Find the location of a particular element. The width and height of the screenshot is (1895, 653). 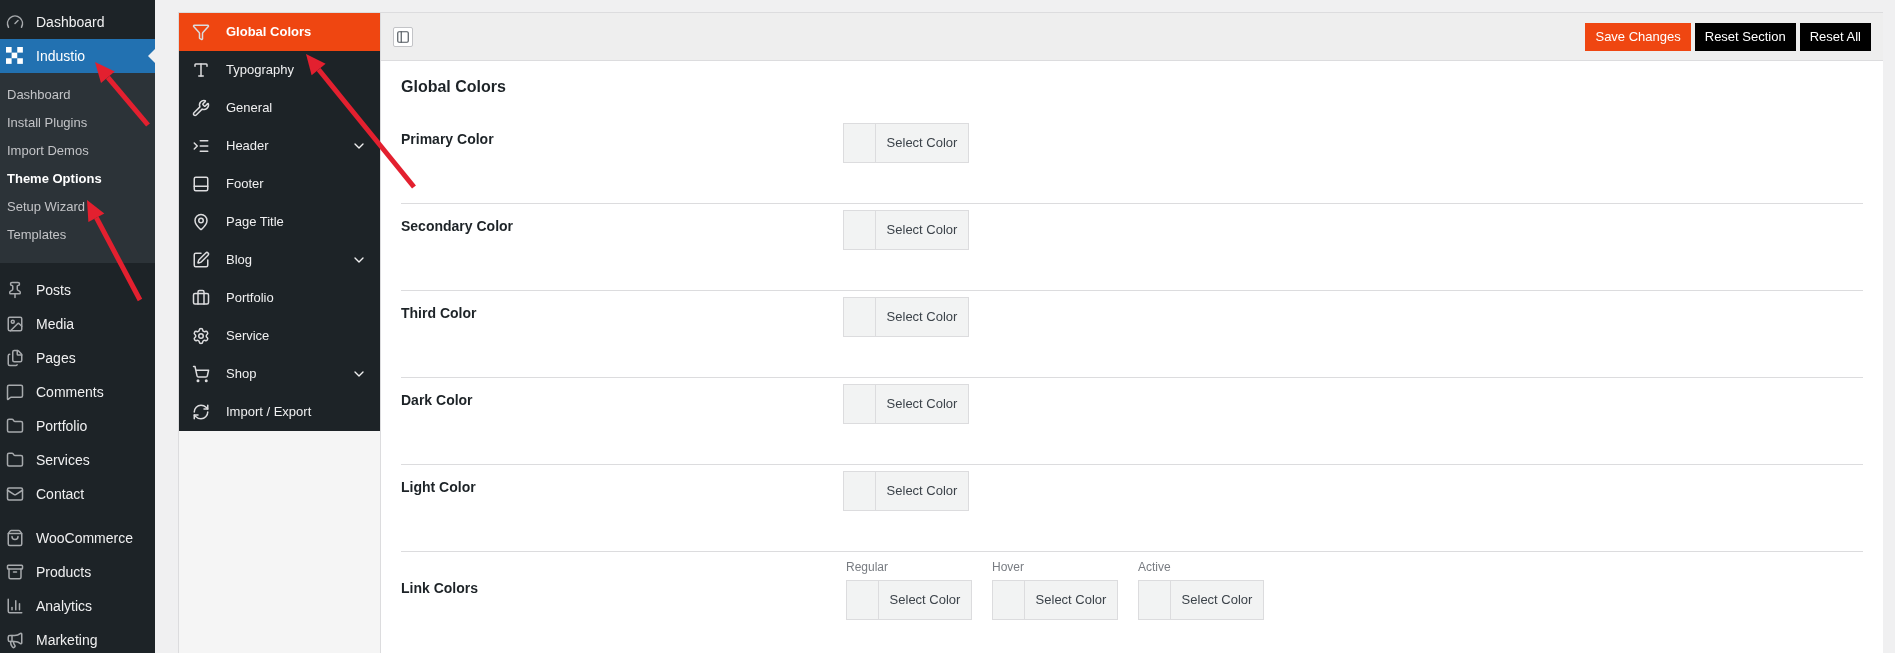

field-label: Primary Color is located at coordinates (447, 139).